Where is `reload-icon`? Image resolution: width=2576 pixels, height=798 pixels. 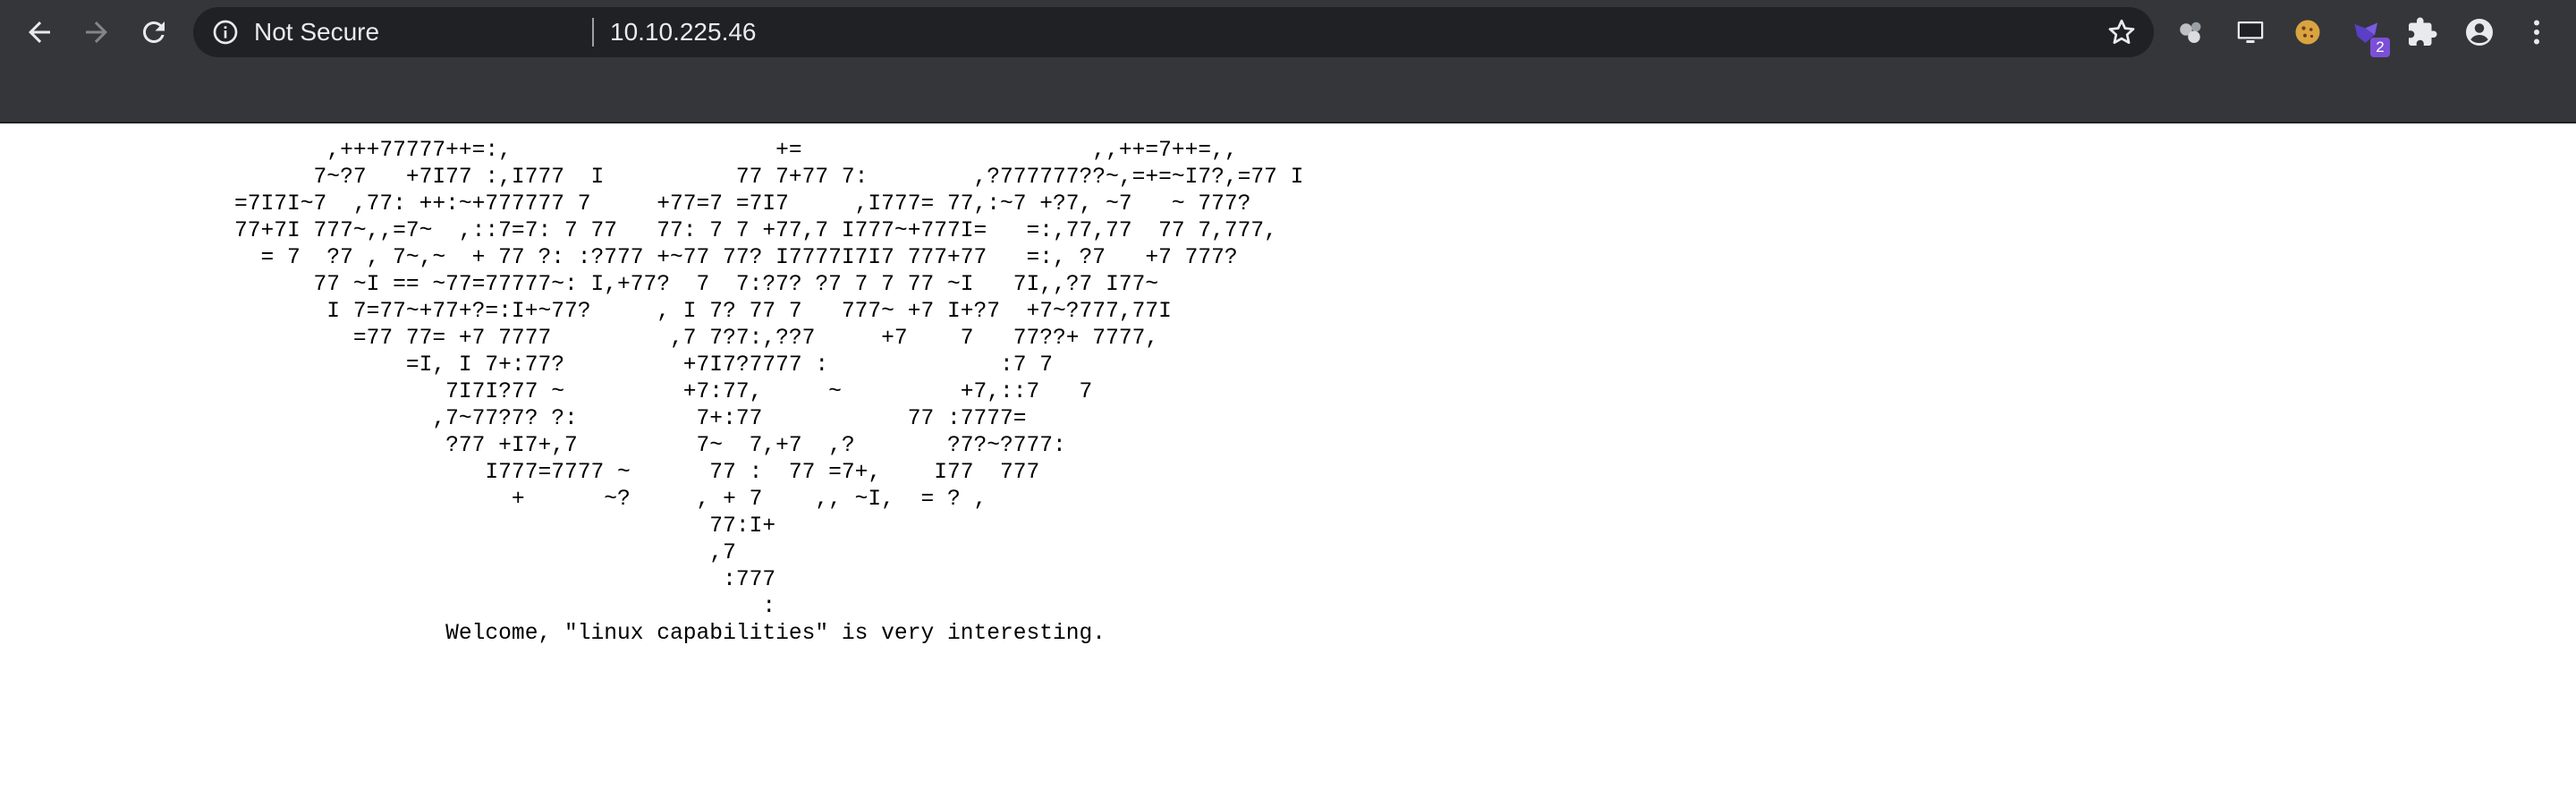
reload-icon is located at coordinates (154, 32).